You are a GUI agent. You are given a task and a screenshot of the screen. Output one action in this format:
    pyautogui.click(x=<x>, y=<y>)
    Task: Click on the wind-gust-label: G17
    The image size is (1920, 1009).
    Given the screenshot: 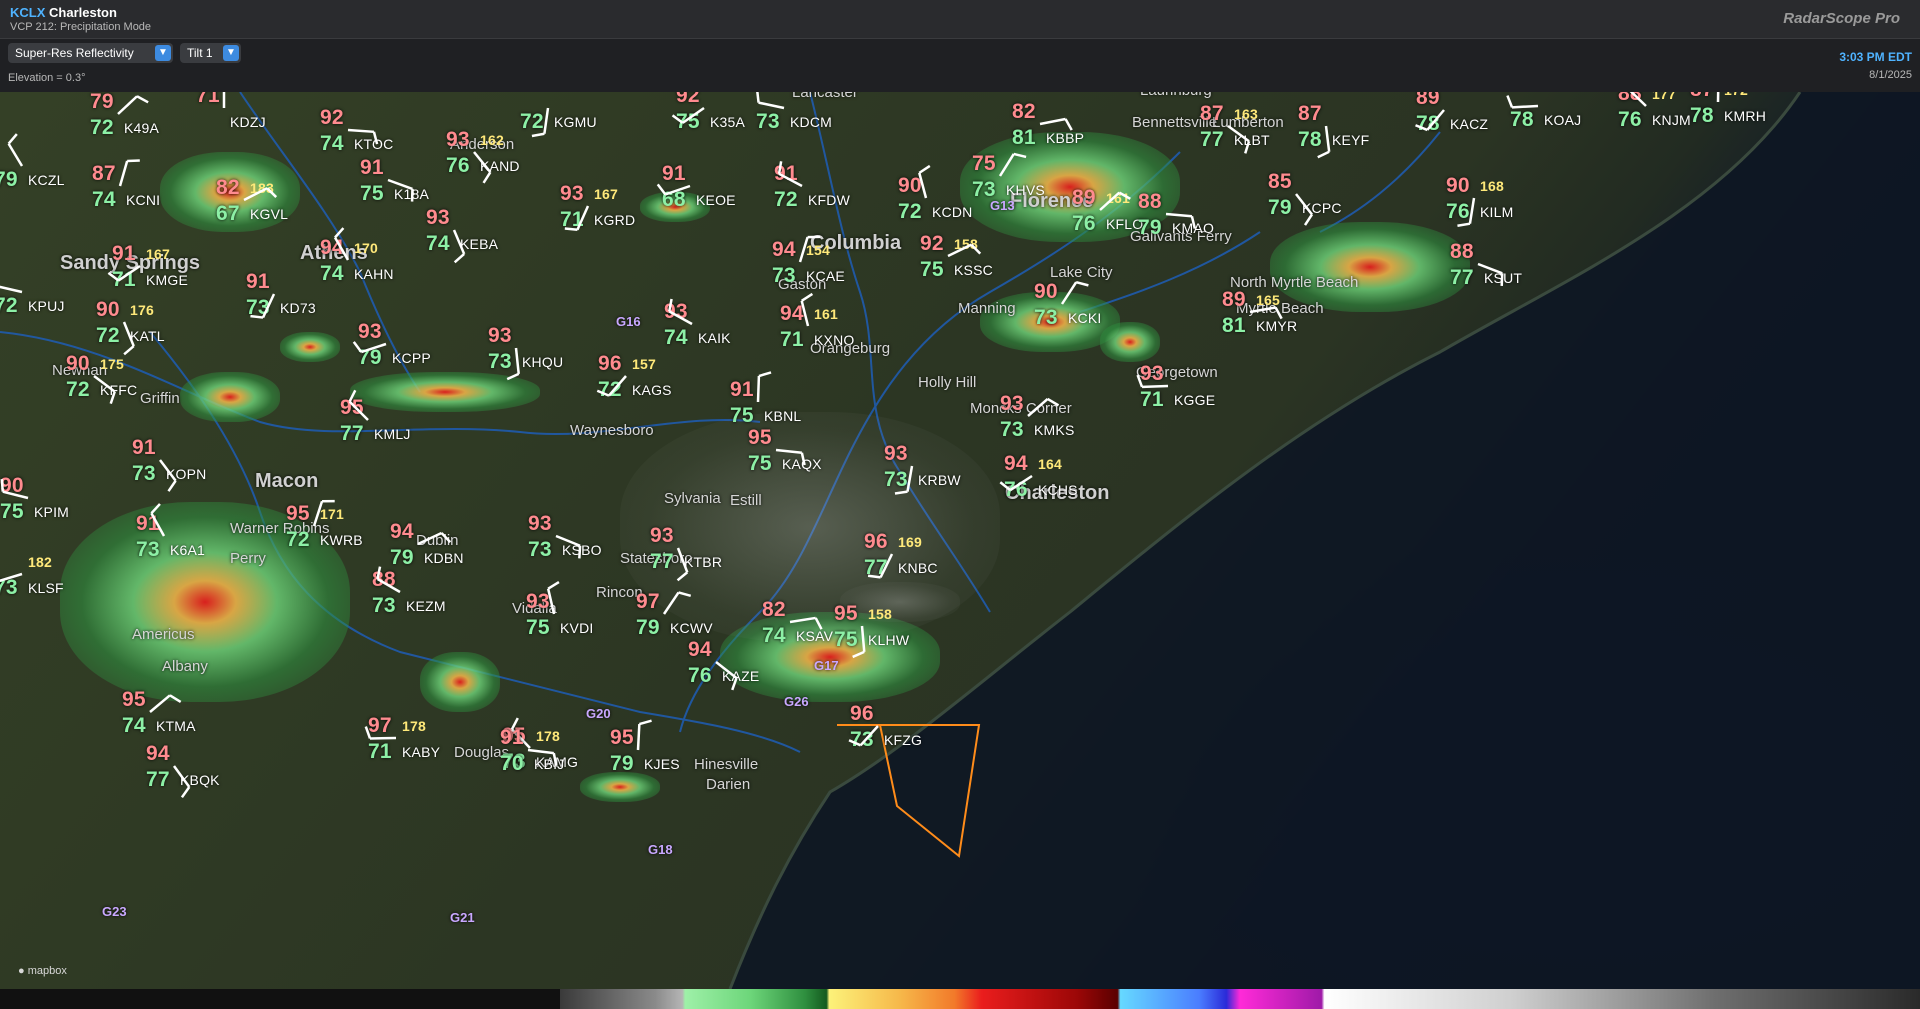 What is the action you would take?
    pyautogui.click(x=826, y=665)
    